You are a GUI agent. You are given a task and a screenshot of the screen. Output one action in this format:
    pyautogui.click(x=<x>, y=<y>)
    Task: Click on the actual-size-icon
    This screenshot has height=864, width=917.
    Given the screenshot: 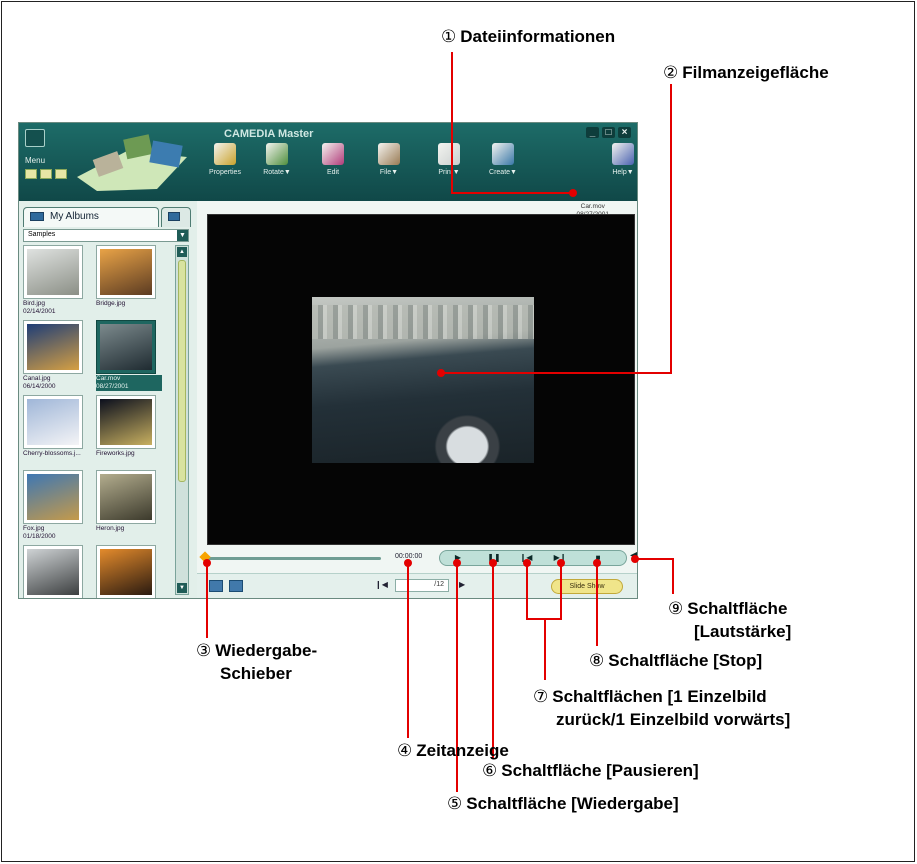 What is the action you would take?
    pyautogui.click(x=236, y=586)
    